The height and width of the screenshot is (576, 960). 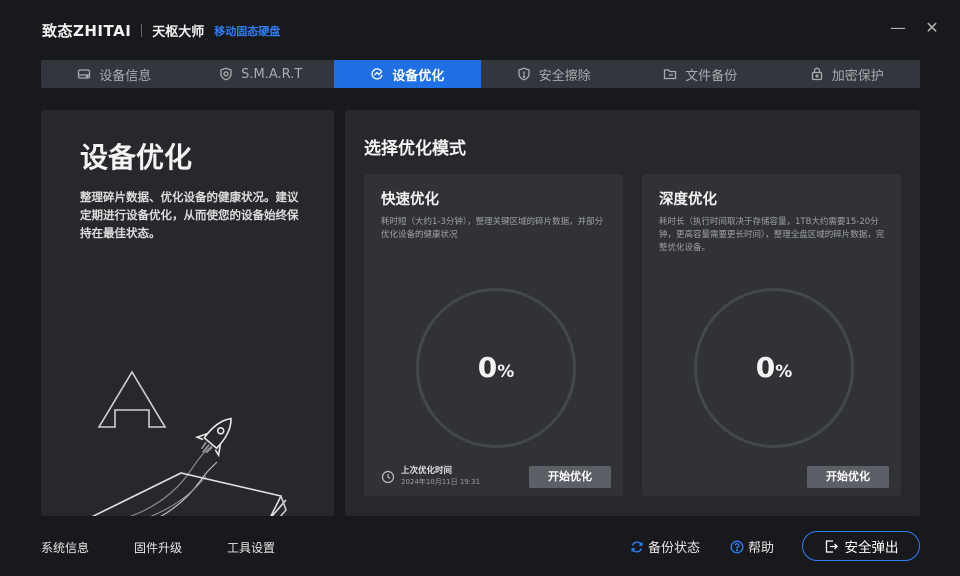 What do you see at coordinates (487, 367) in the screenshot?
I see `quick-progress-number: 0` at bounding box center [487, 367].